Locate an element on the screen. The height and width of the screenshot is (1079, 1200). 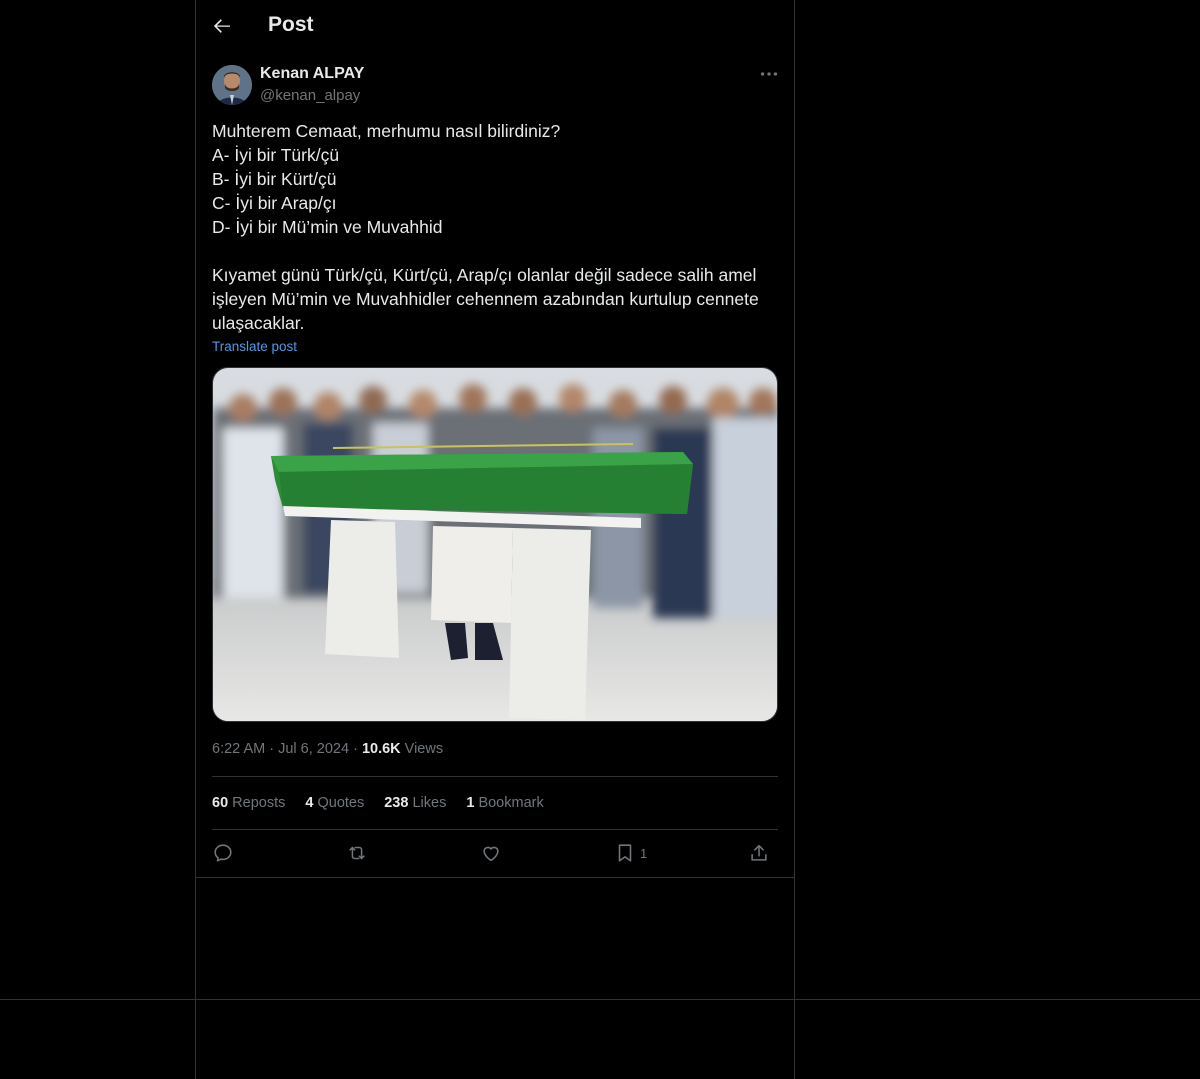
bookmark-icon is located at coordinates (625, 853).